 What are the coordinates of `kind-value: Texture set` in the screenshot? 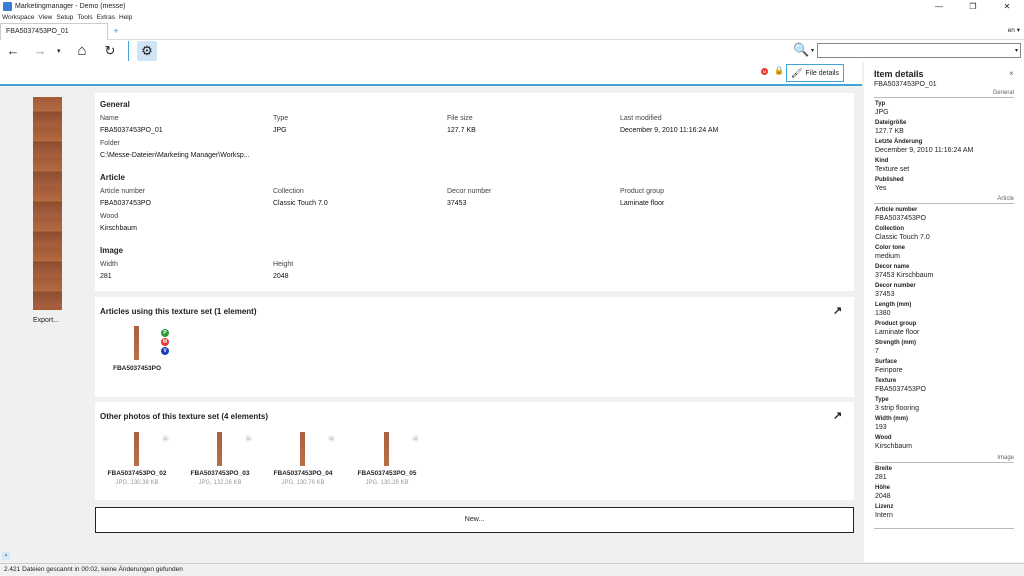 It's located at (892, 169).